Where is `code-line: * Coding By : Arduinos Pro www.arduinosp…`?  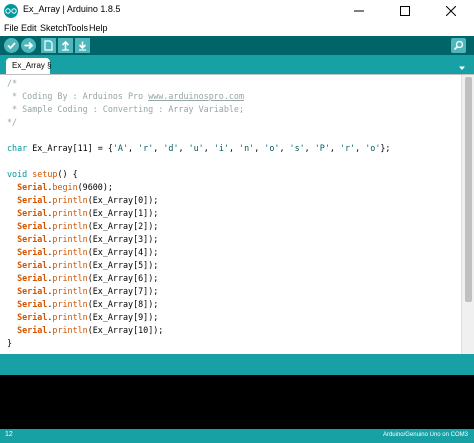
code-line: * Coding By : Arduinos Pro www.arduinosp… is located at coordinates (125, 96).